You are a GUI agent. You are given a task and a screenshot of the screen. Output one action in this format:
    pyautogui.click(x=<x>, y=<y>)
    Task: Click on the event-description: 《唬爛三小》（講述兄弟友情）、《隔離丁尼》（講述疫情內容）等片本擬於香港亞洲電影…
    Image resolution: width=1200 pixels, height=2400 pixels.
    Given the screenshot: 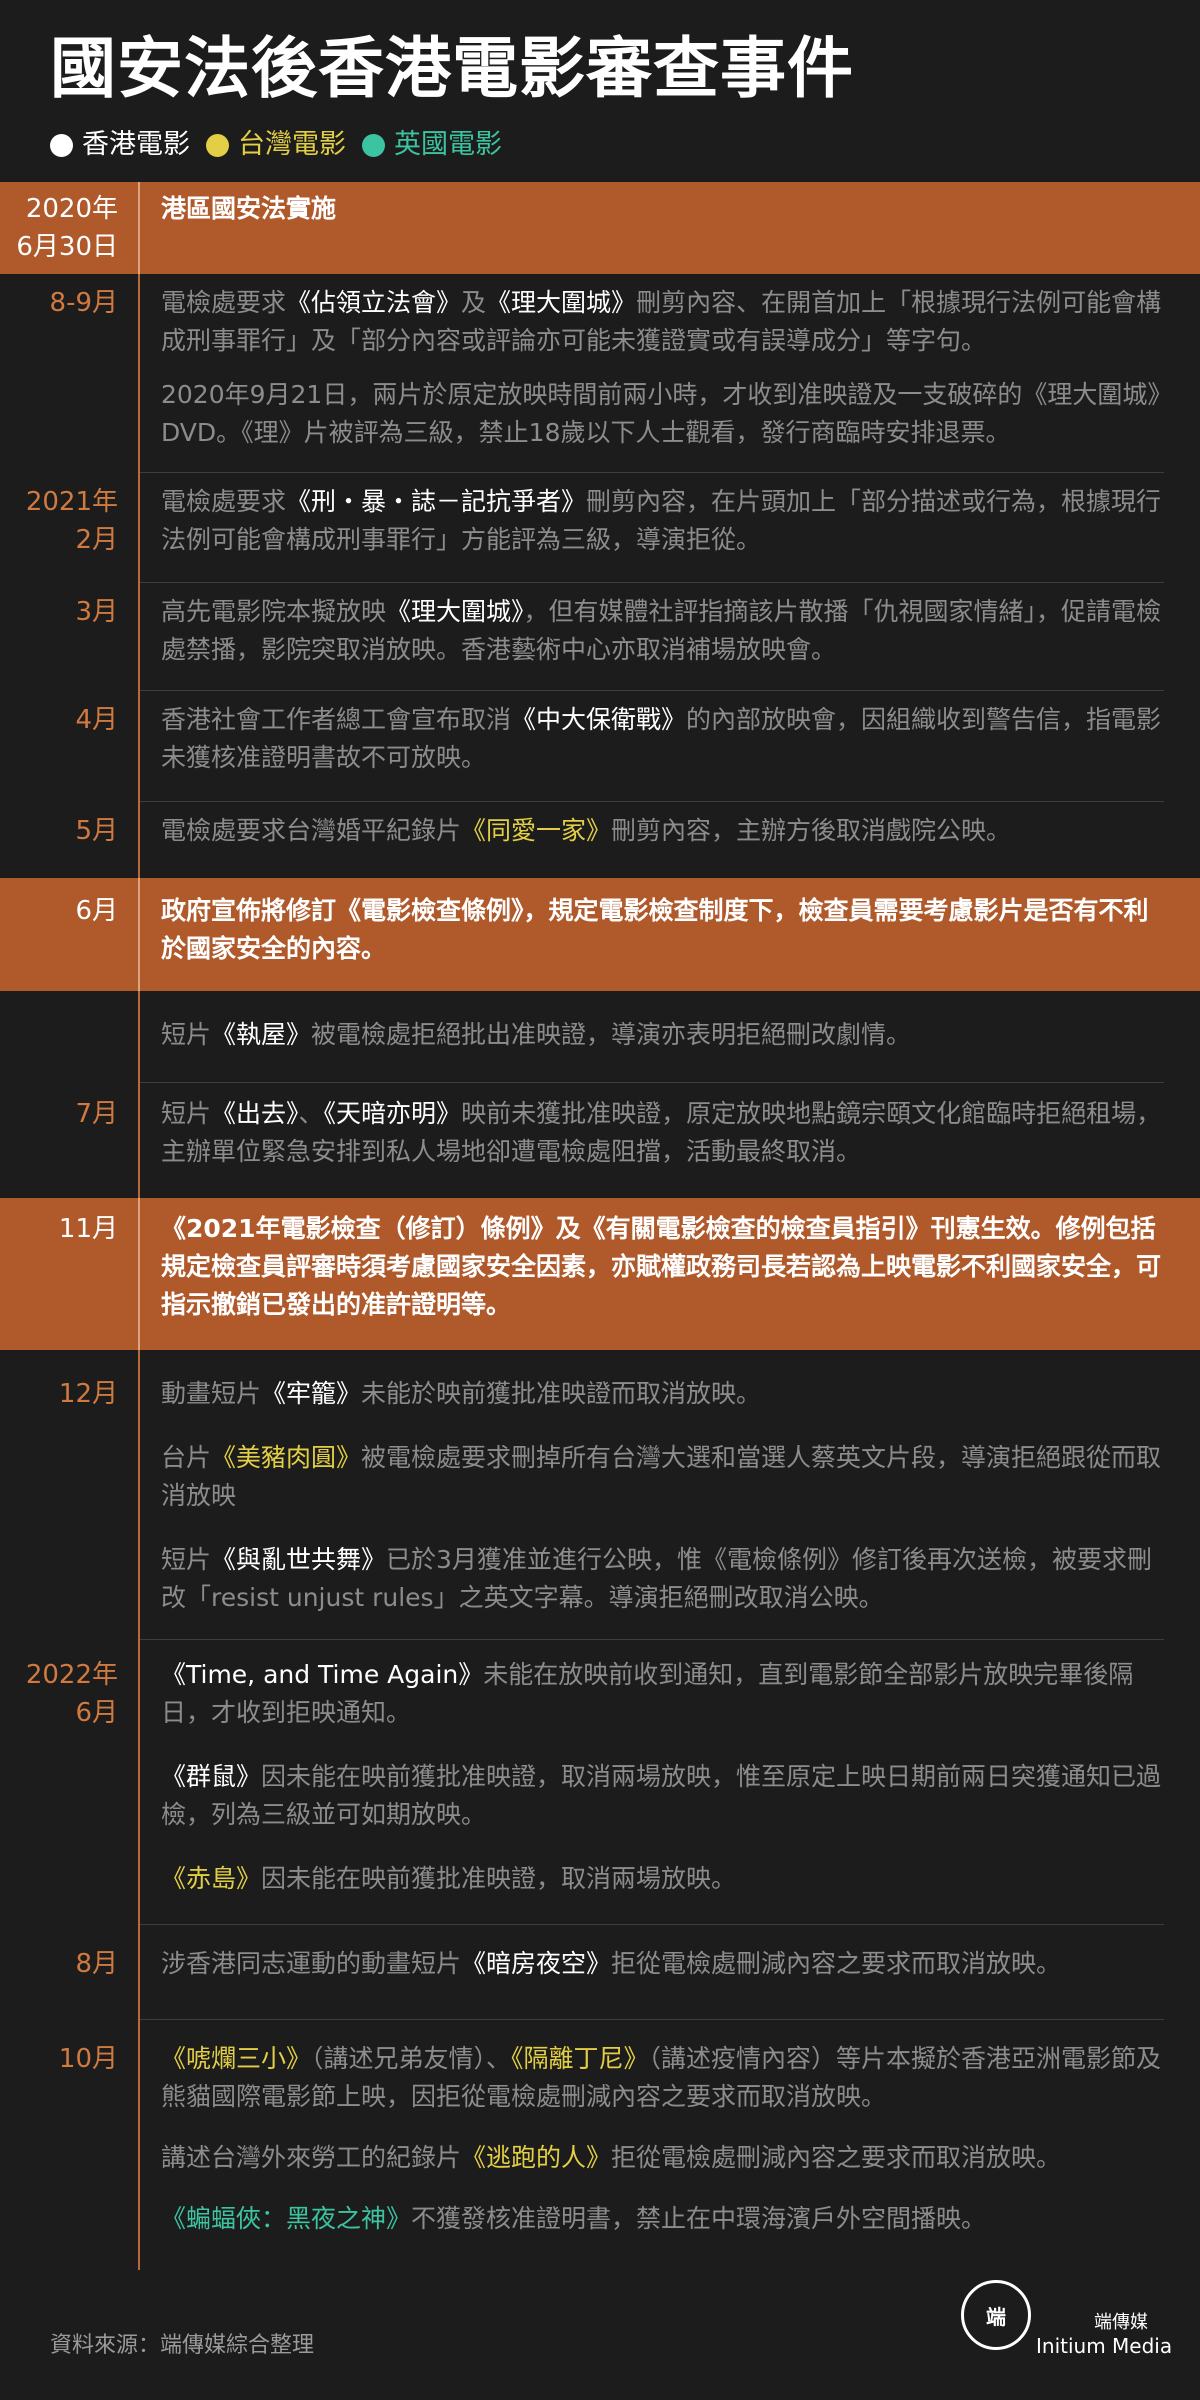 What is the action you would take?
    pyautogui.click(x=662, y=2078)
    